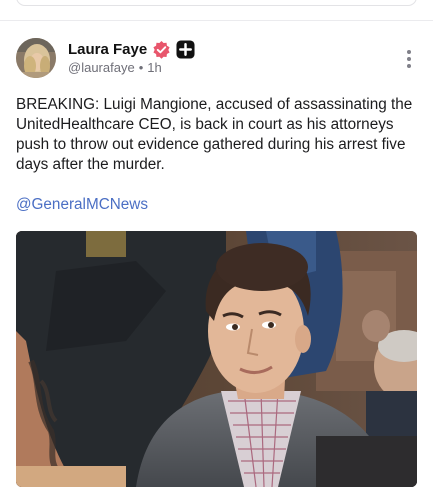 This screenshot has height=500, width=433. I want to click on more-options-icon, so click(409, 59).